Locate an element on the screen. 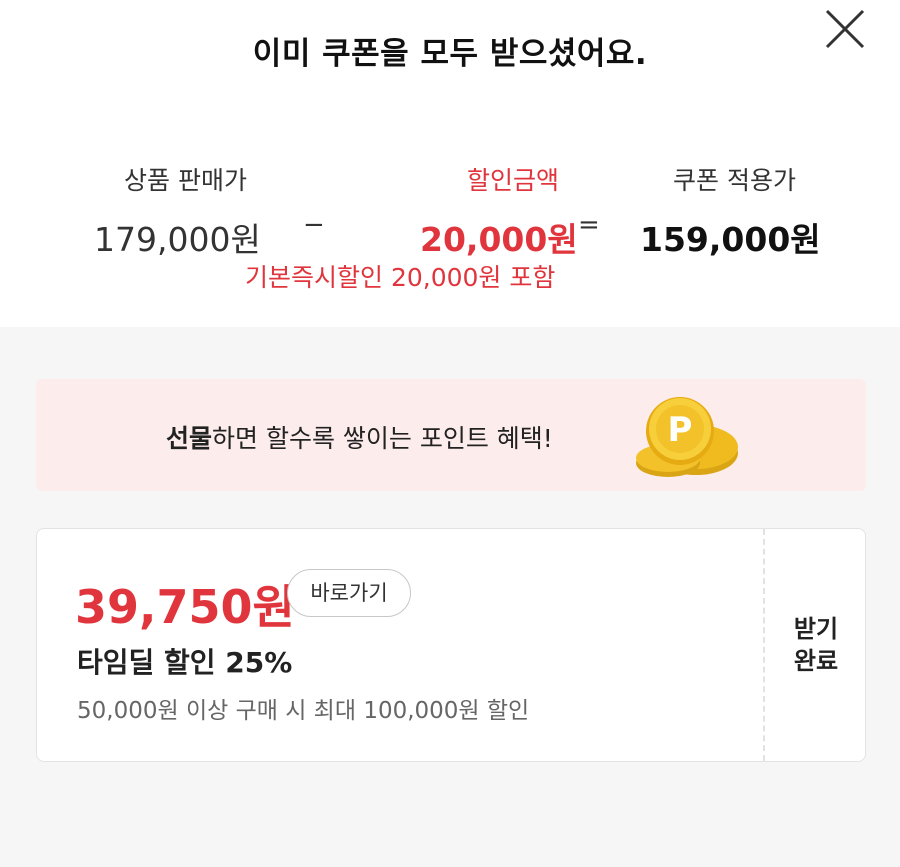  discount-value: 20,000원 is located at coordinates (499, 239).